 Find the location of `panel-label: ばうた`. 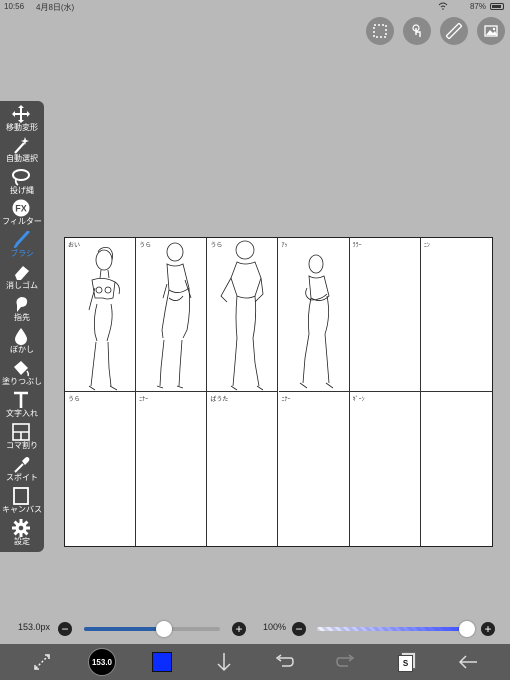

panel-label: ばうた is located at coordinates (219, 400).